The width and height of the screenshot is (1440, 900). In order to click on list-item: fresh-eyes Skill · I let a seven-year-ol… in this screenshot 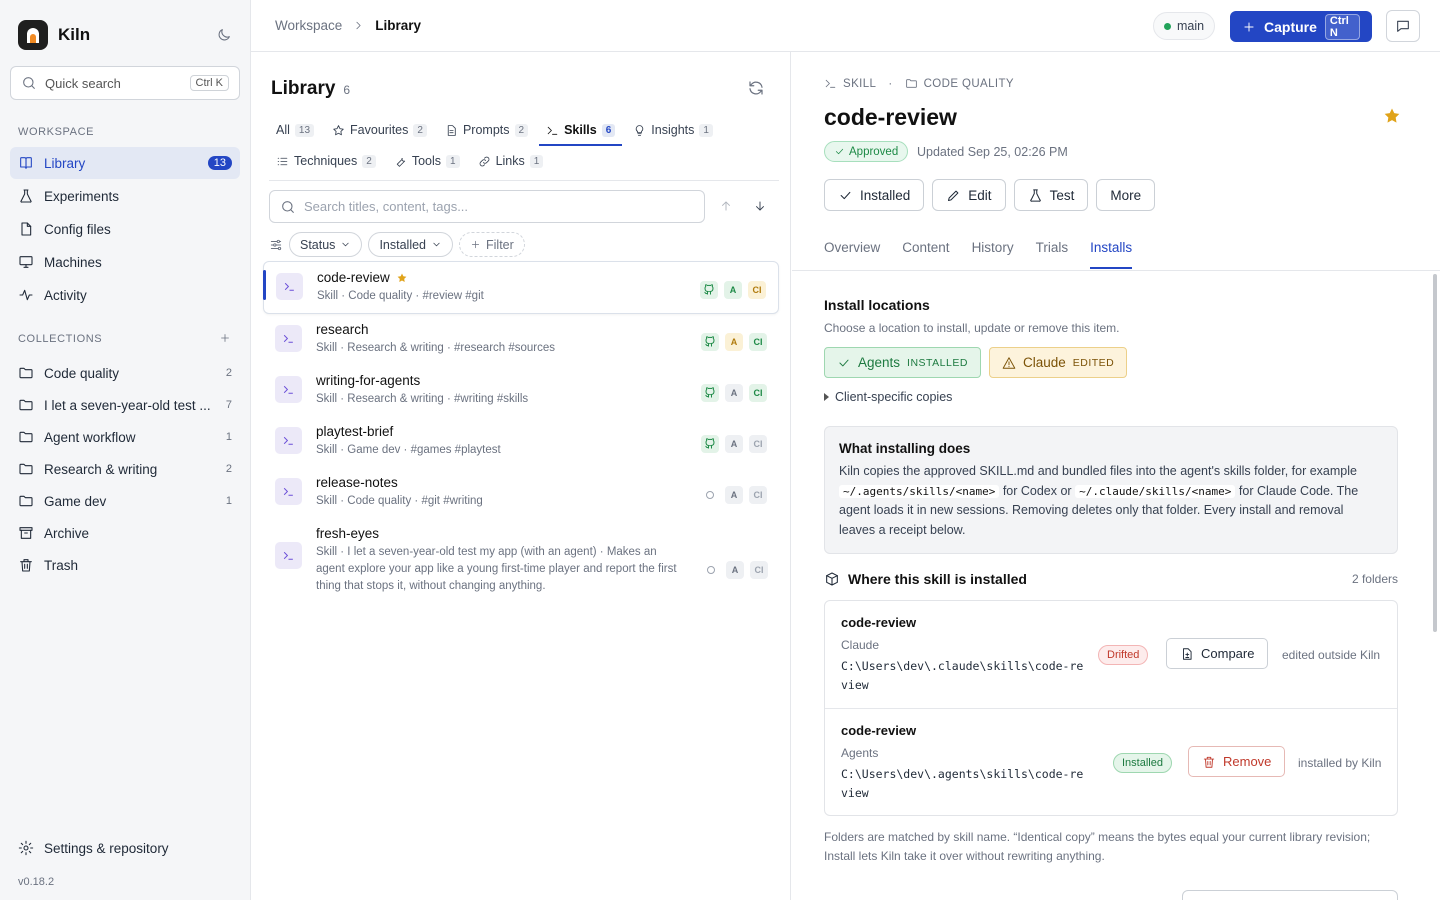, I will do `click(521, 560)`.